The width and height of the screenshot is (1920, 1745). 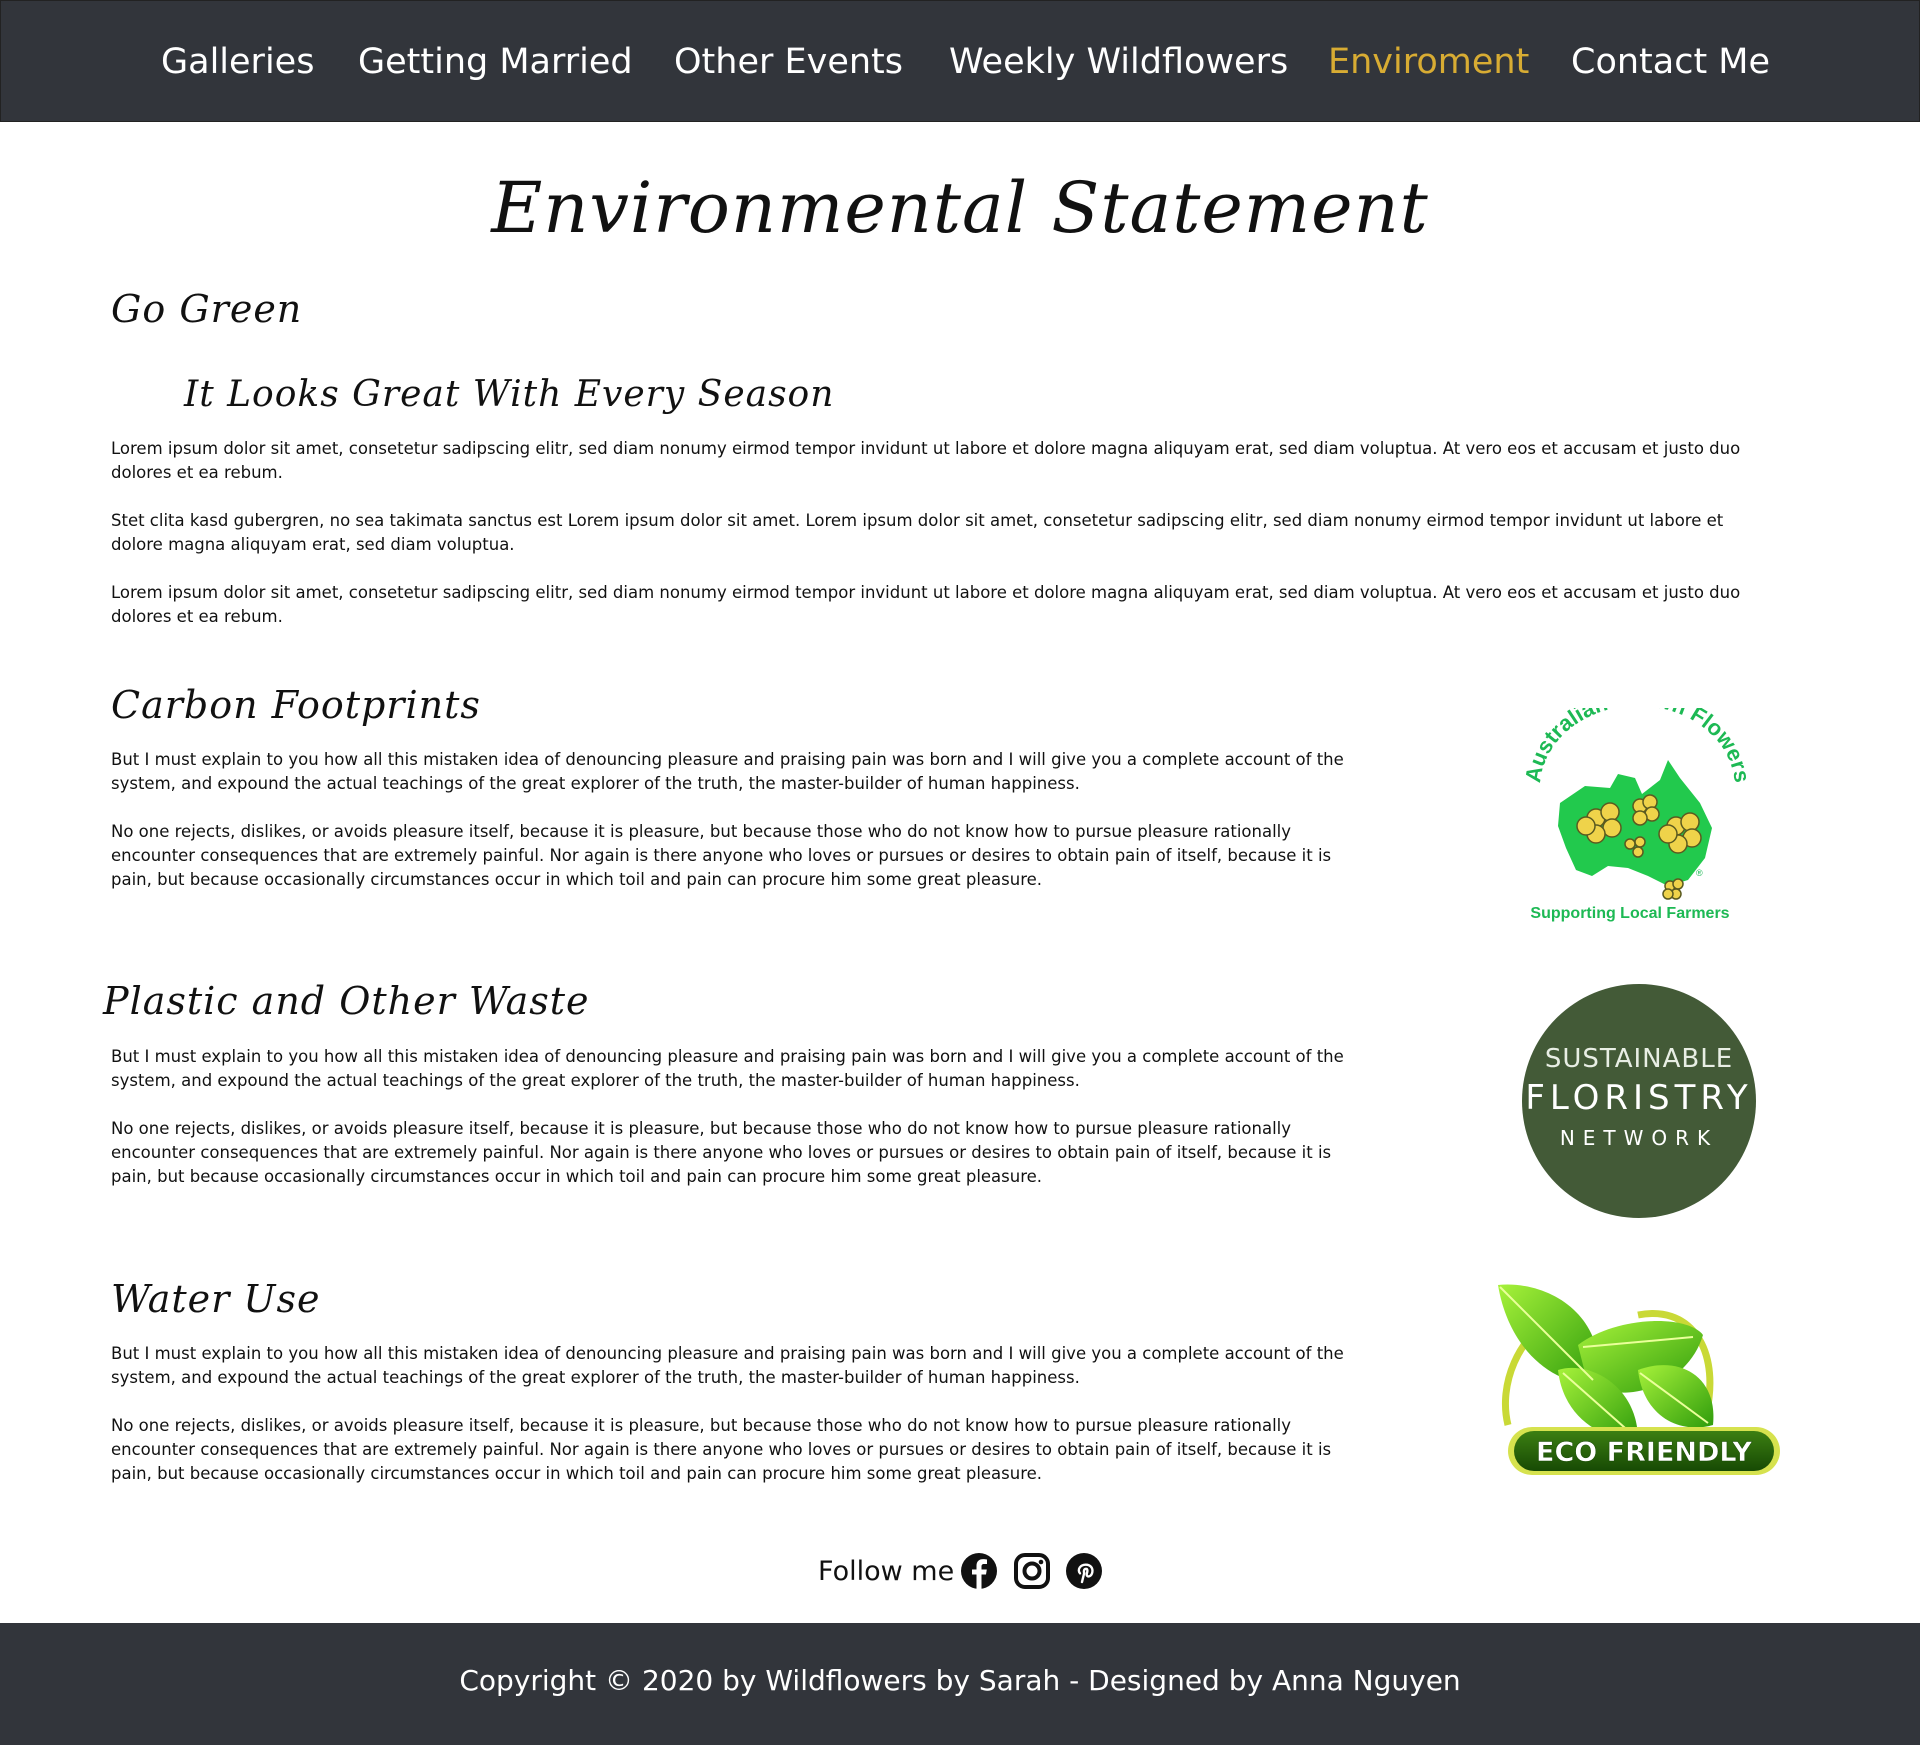 I want to click on sfn-line1: SUSTAINABLE, so click(x=1639, y=1059).